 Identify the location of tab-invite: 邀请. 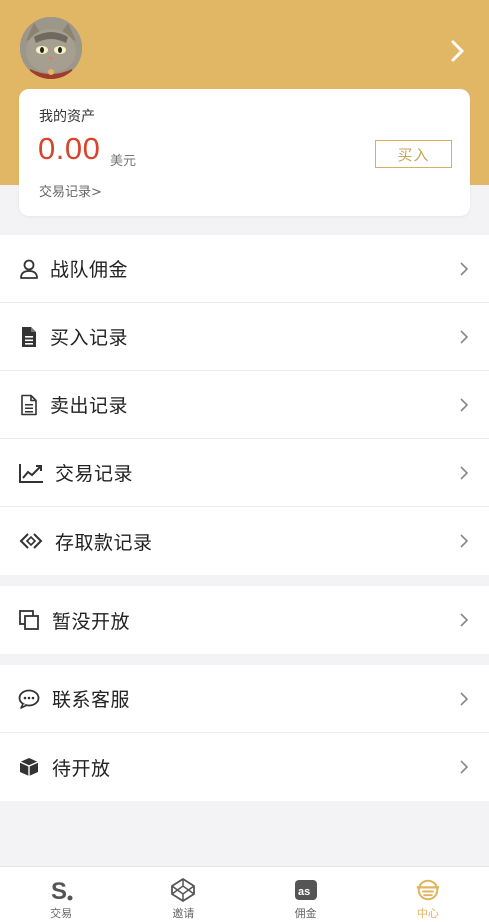
(183, 894).